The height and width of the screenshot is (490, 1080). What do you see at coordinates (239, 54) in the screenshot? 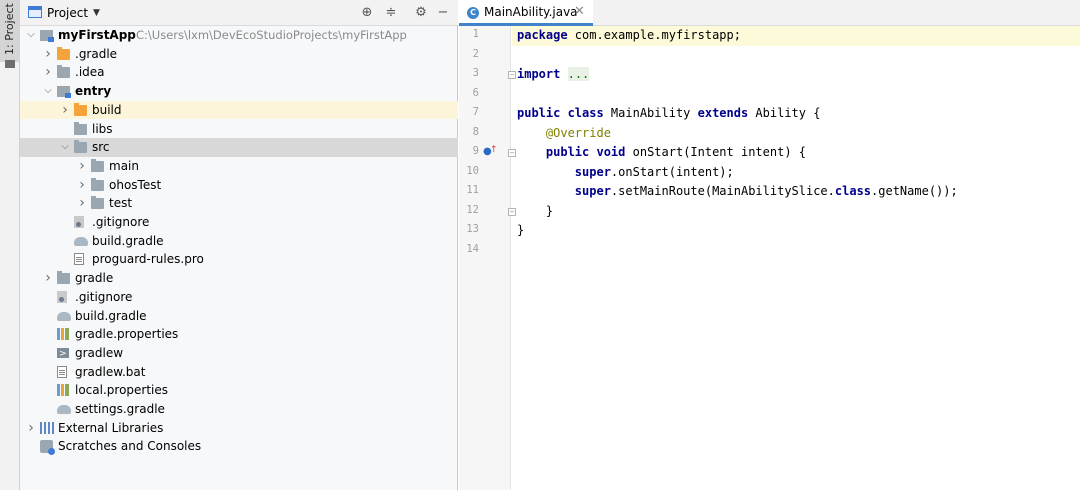
I see `tree-item: › .gradle` at bounding box center [239, 54].